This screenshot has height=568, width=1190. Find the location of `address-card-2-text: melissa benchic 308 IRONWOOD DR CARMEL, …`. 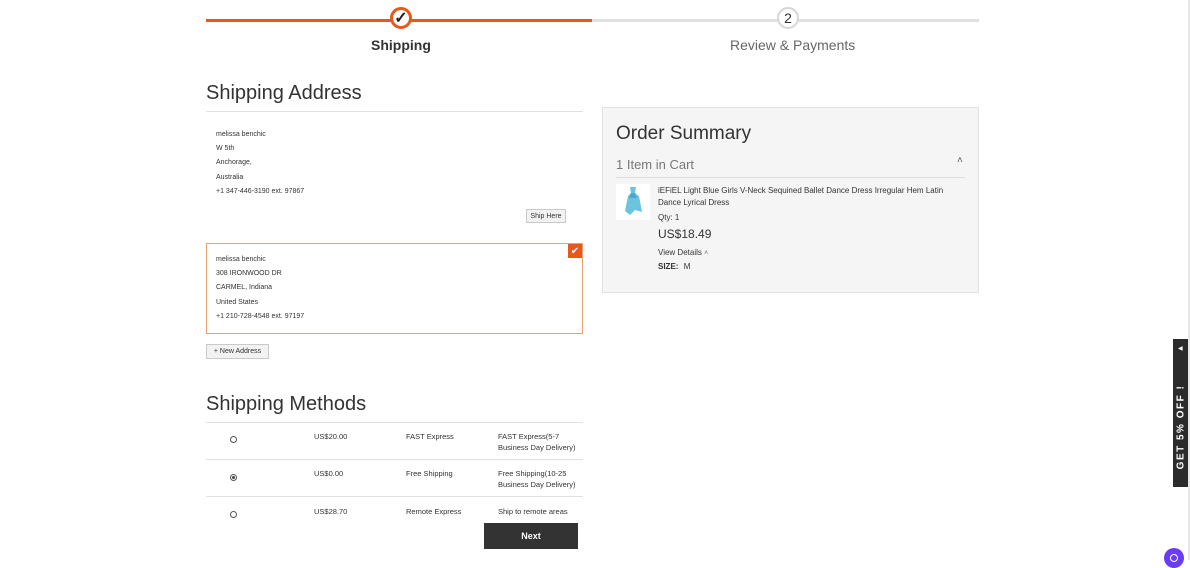

address-card-2-text: melissa benchic 308 IRONWOOD DR CARMEL, … is located at coordinates (260, 288).